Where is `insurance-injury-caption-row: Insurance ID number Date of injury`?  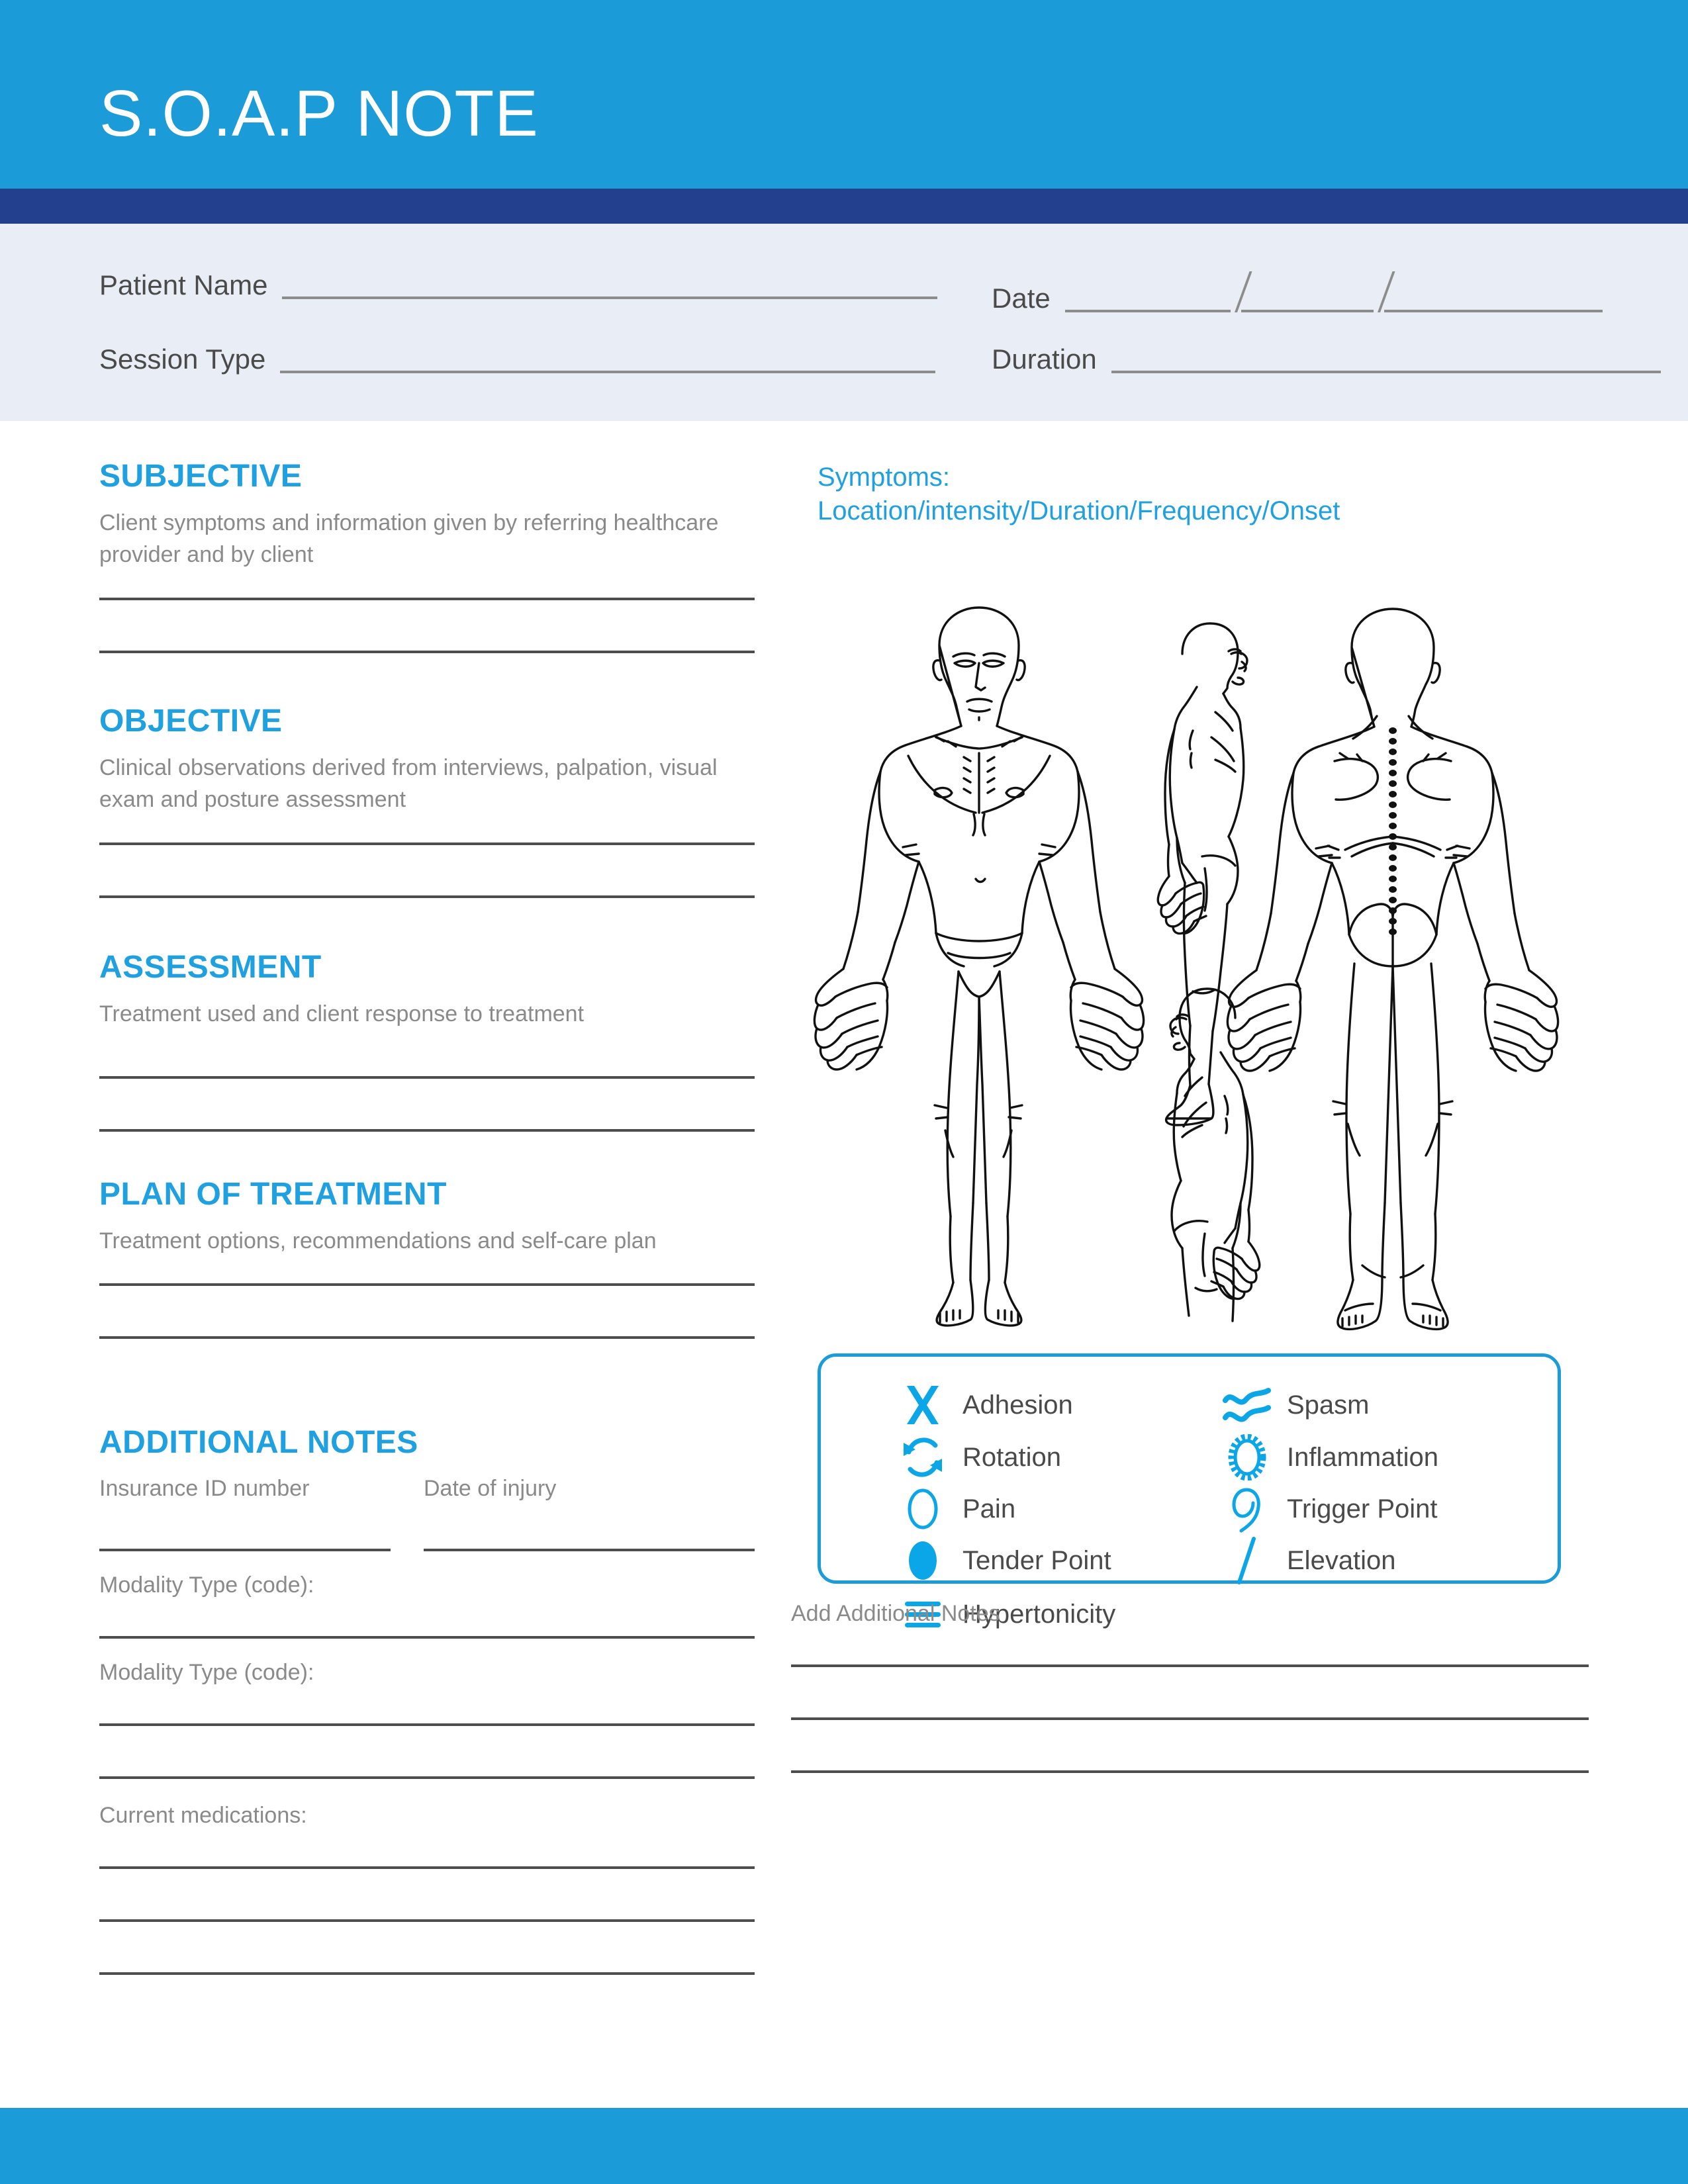
insurance-injury-caption-row: Insurance ID number Date of injury is located at coordinates (427, 1493).